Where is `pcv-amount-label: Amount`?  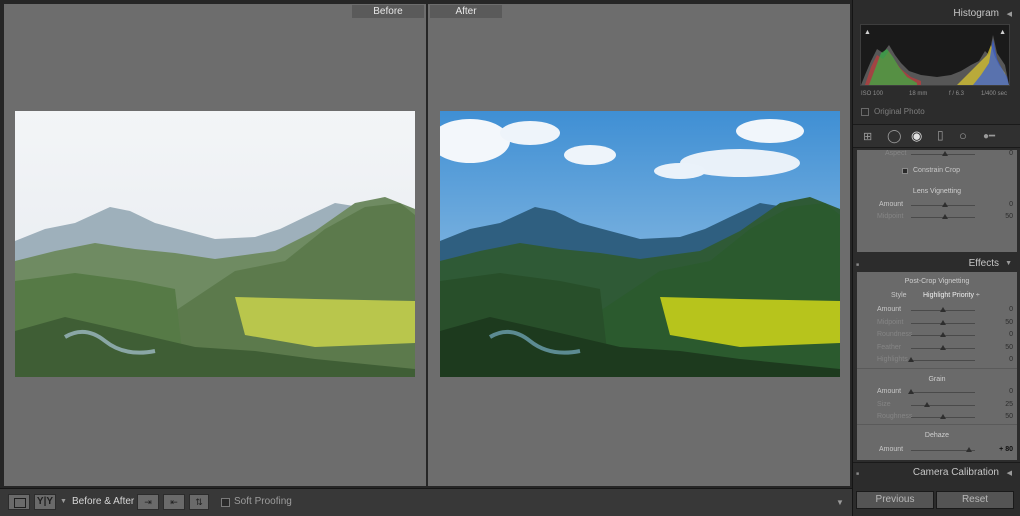
pcv-amount-label: Amount is located at coordinates (889, 309).